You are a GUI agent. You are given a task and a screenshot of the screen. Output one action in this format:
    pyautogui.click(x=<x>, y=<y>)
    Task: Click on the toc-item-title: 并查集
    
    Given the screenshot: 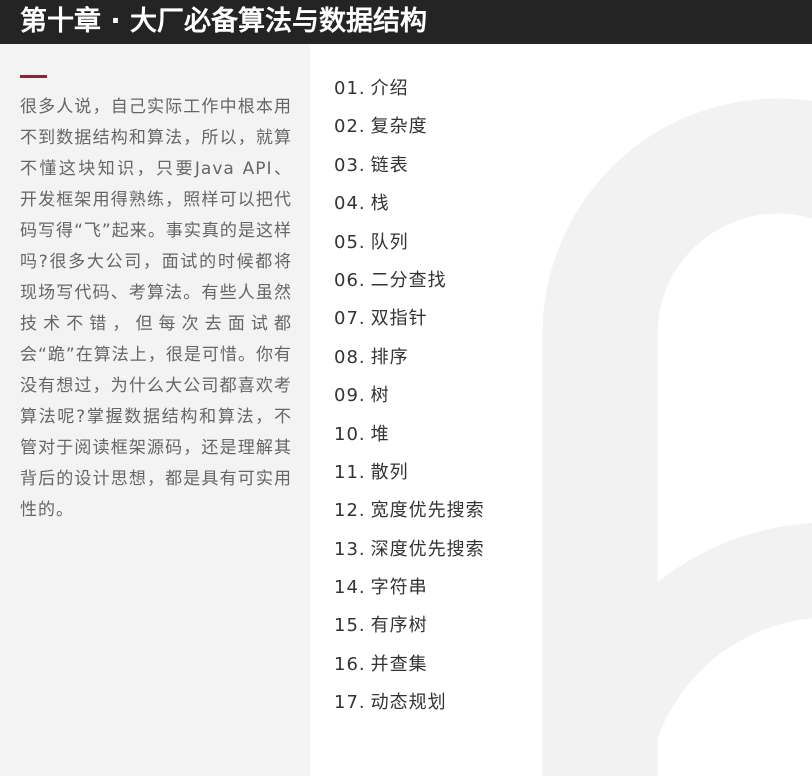 What is the action you would take?
    pyautogui.click(x=399, y=664)
    